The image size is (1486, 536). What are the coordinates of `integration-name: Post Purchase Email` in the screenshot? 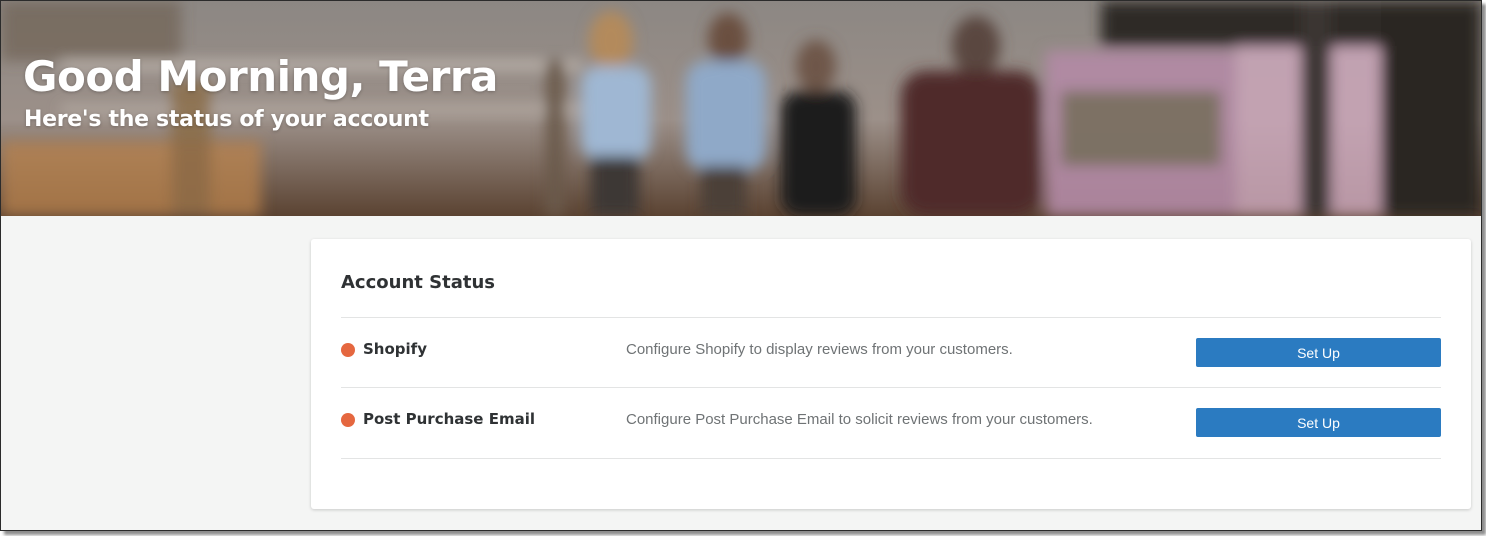 It's located at (449, 419).